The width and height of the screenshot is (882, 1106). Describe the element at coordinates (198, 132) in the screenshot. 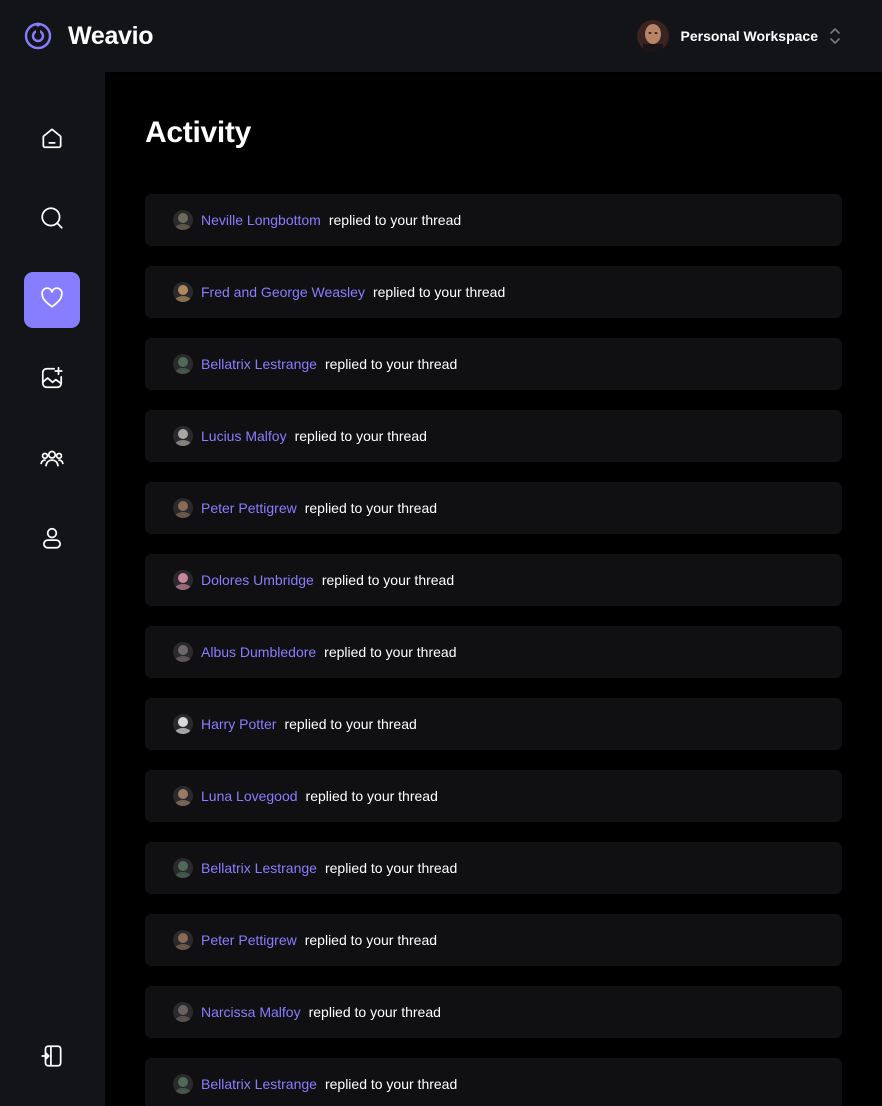

I see `page-title: Activity` at that location.